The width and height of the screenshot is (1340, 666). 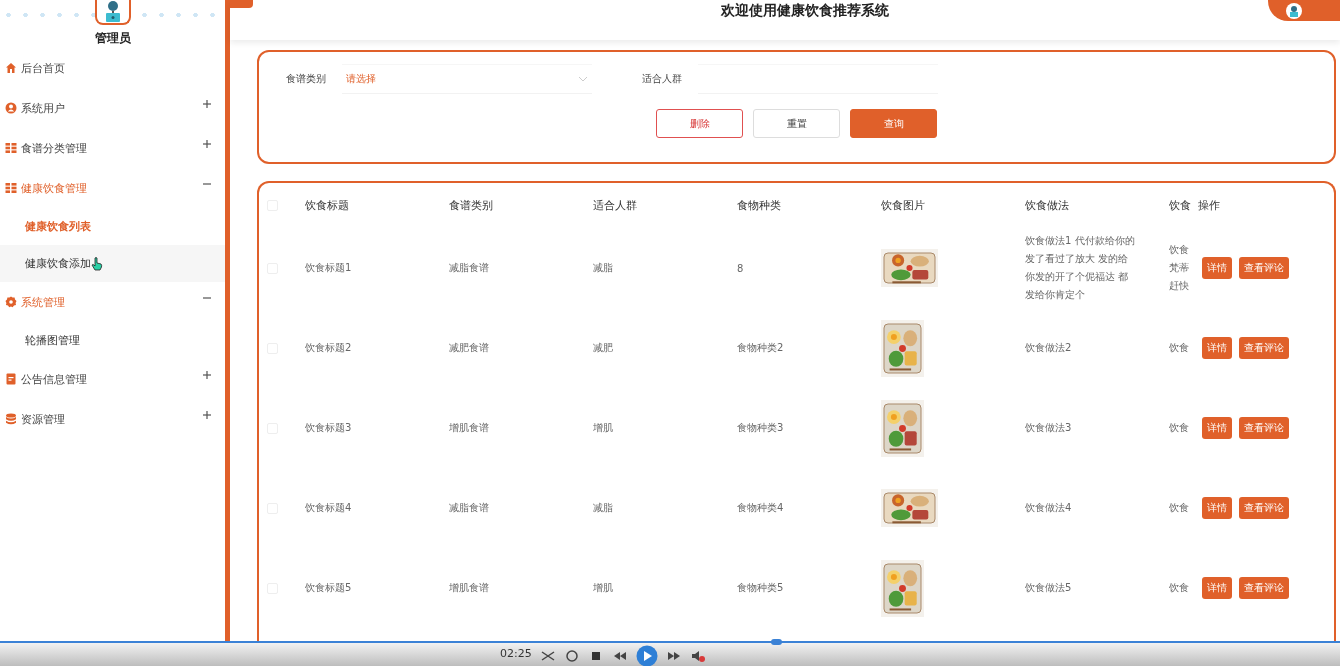 I want to click on table-cell: 食物种类2, so click(x=760, y=348).